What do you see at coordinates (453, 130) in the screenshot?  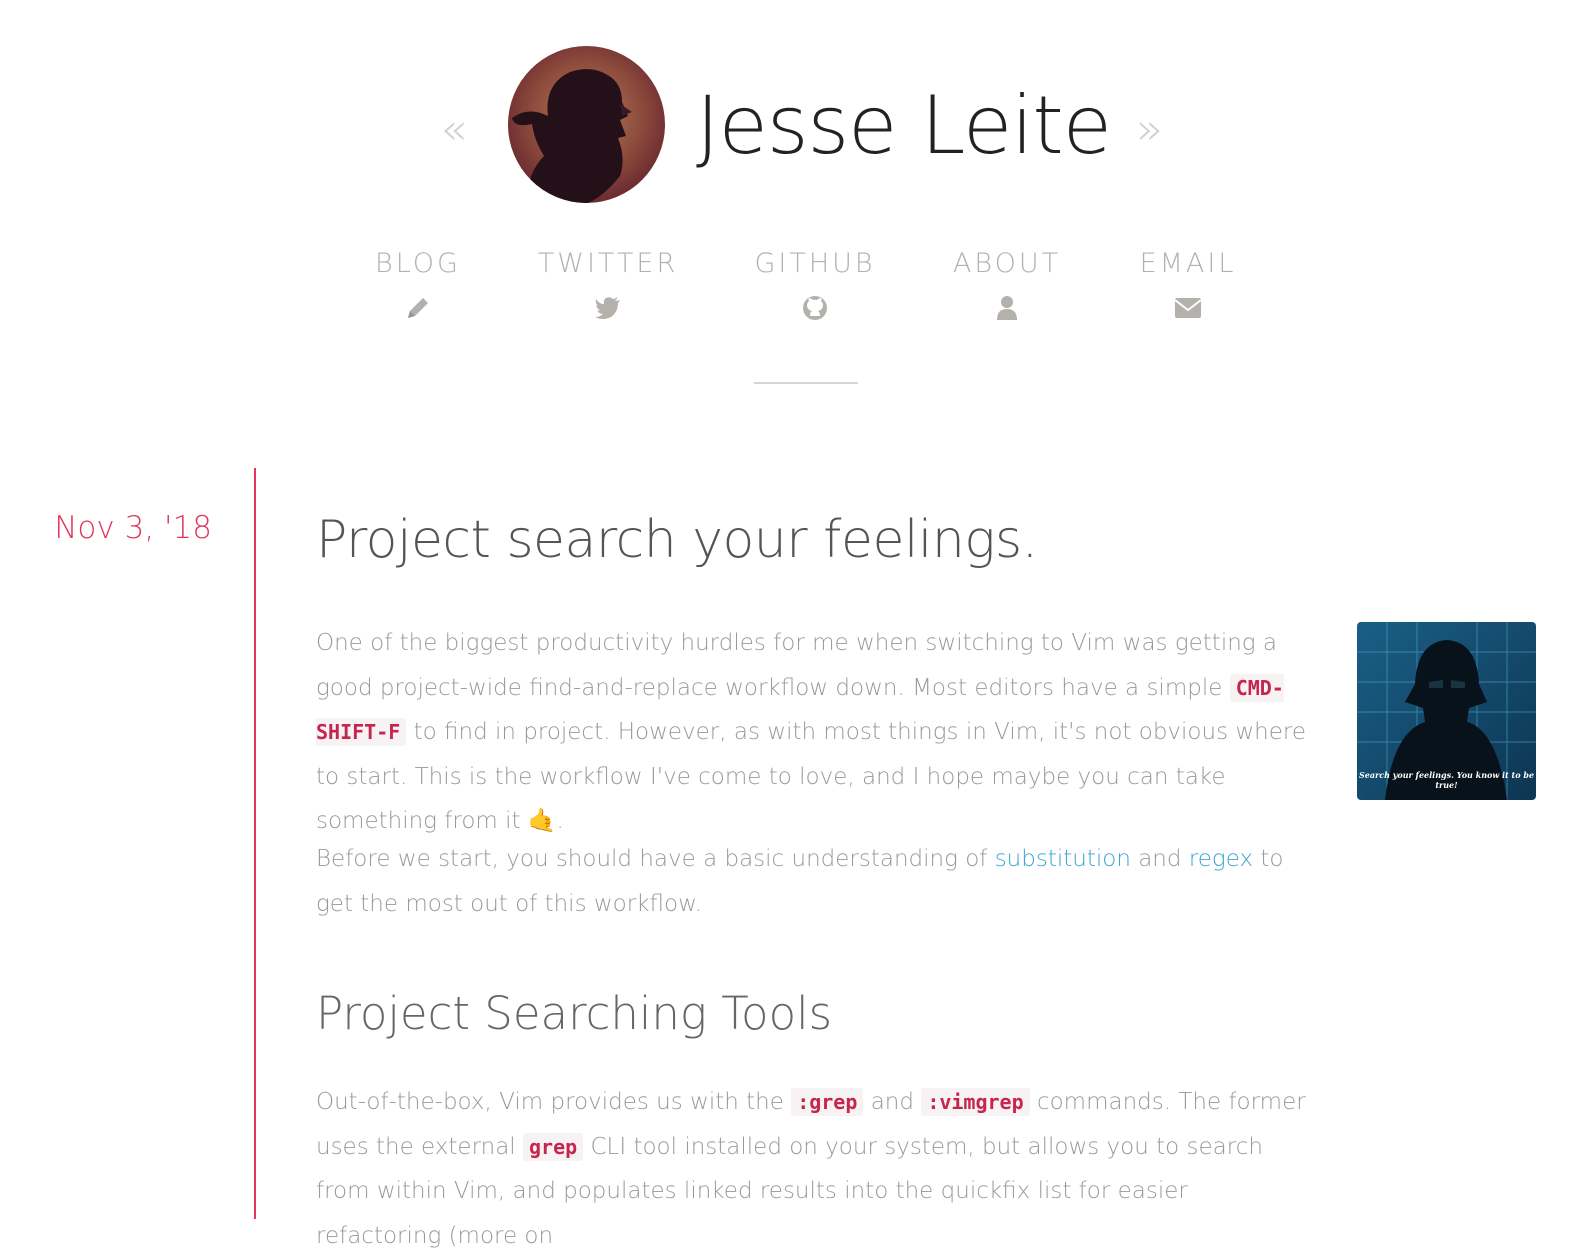 I see `previous-post-arrow: «` at bounding box center [453, 130].